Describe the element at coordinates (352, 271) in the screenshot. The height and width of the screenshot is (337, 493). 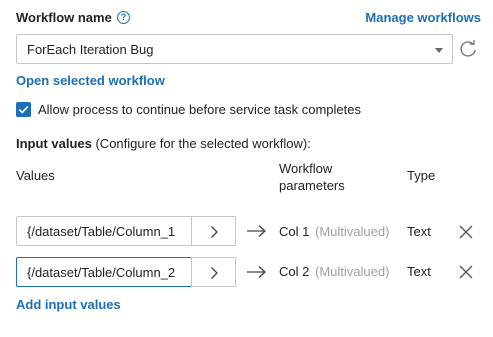
I see `multivalued-badge-row-2: (Multivalued)` at that location.